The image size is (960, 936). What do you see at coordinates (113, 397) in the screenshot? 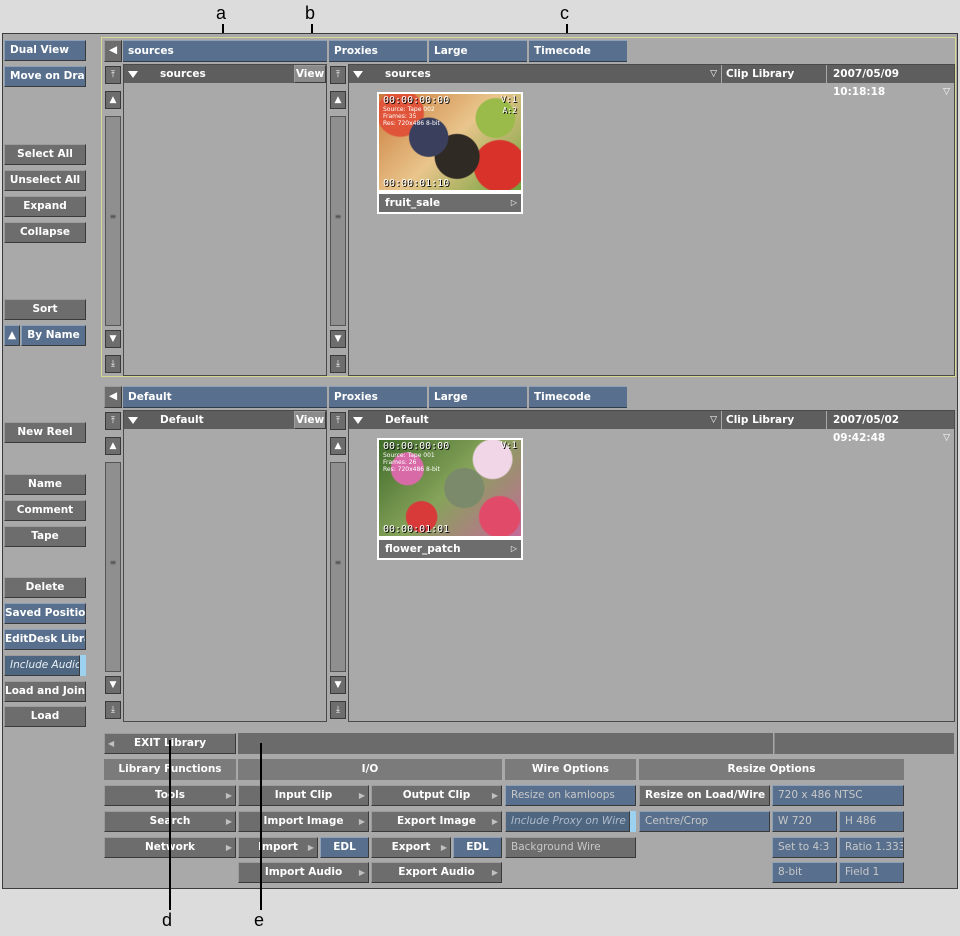
I see `bottom-collapse-icon: ◀` at bounding box center [113, 397].